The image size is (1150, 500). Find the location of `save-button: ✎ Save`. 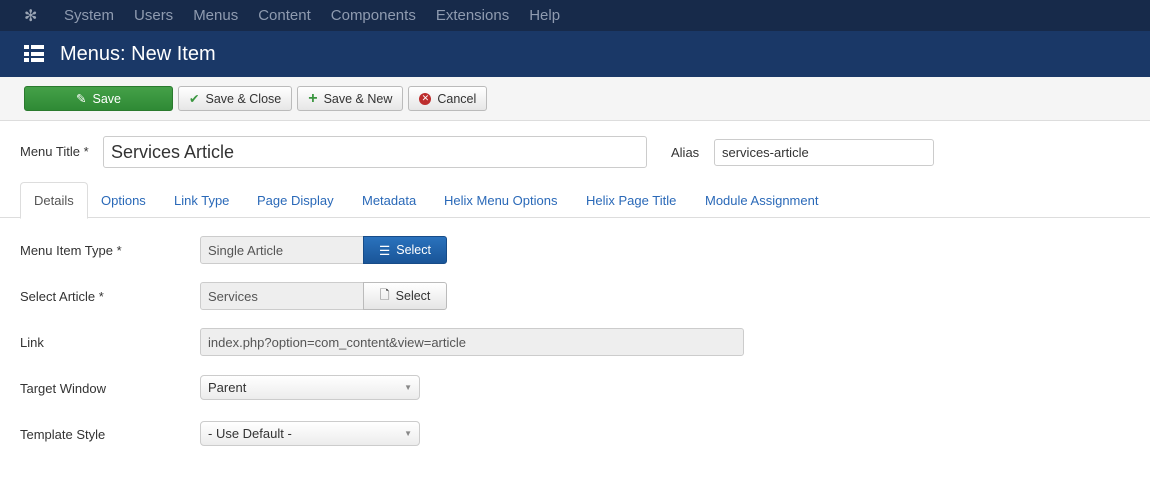

save-button: ✎ Save is located at coordinates (98, 98).